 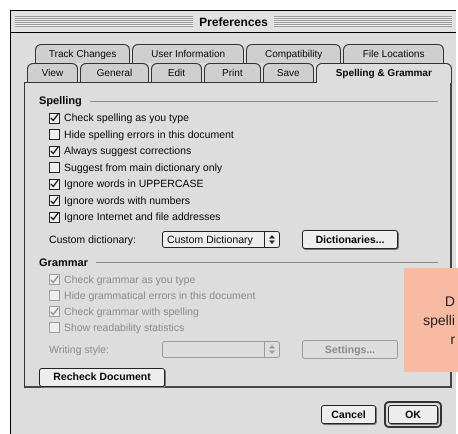 I want to click on tab: User Information, so click(x=188, y=53).